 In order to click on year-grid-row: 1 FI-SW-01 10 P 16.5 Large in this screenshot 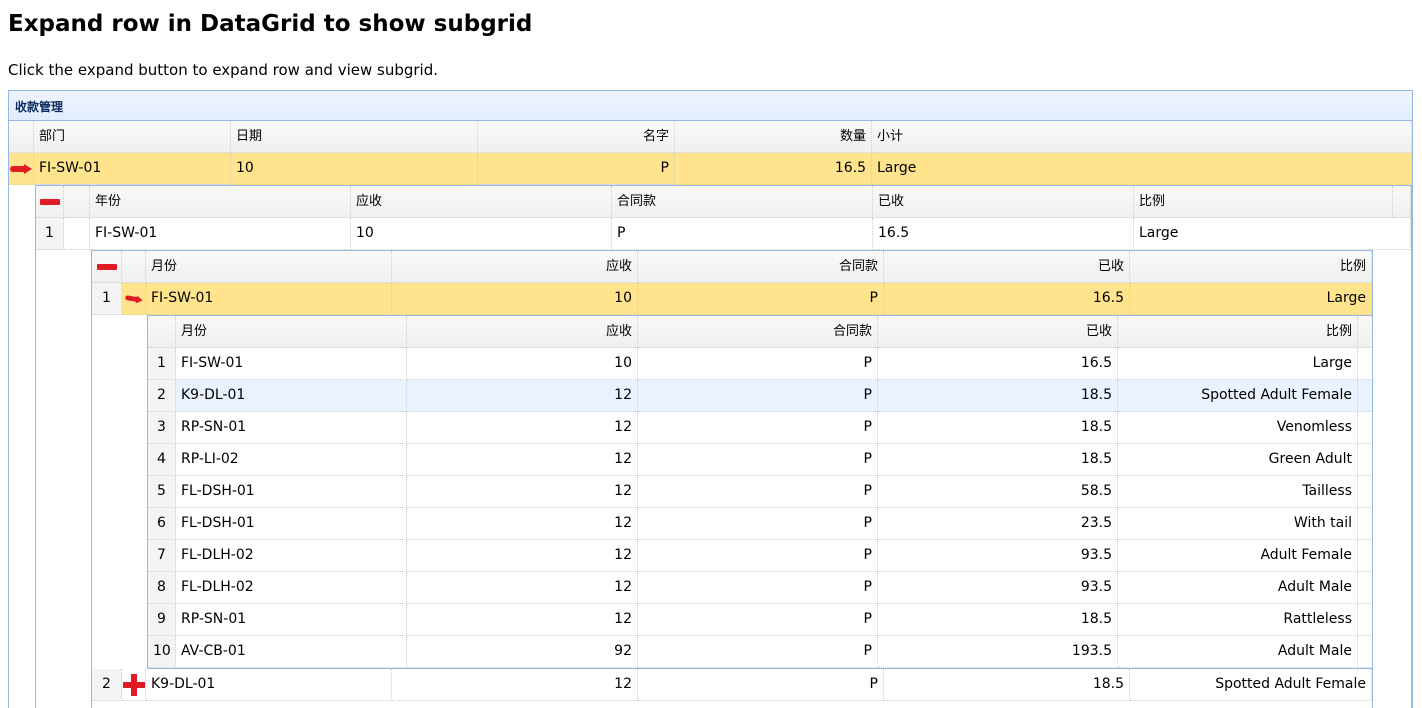, I will do `click(723, 234)`.